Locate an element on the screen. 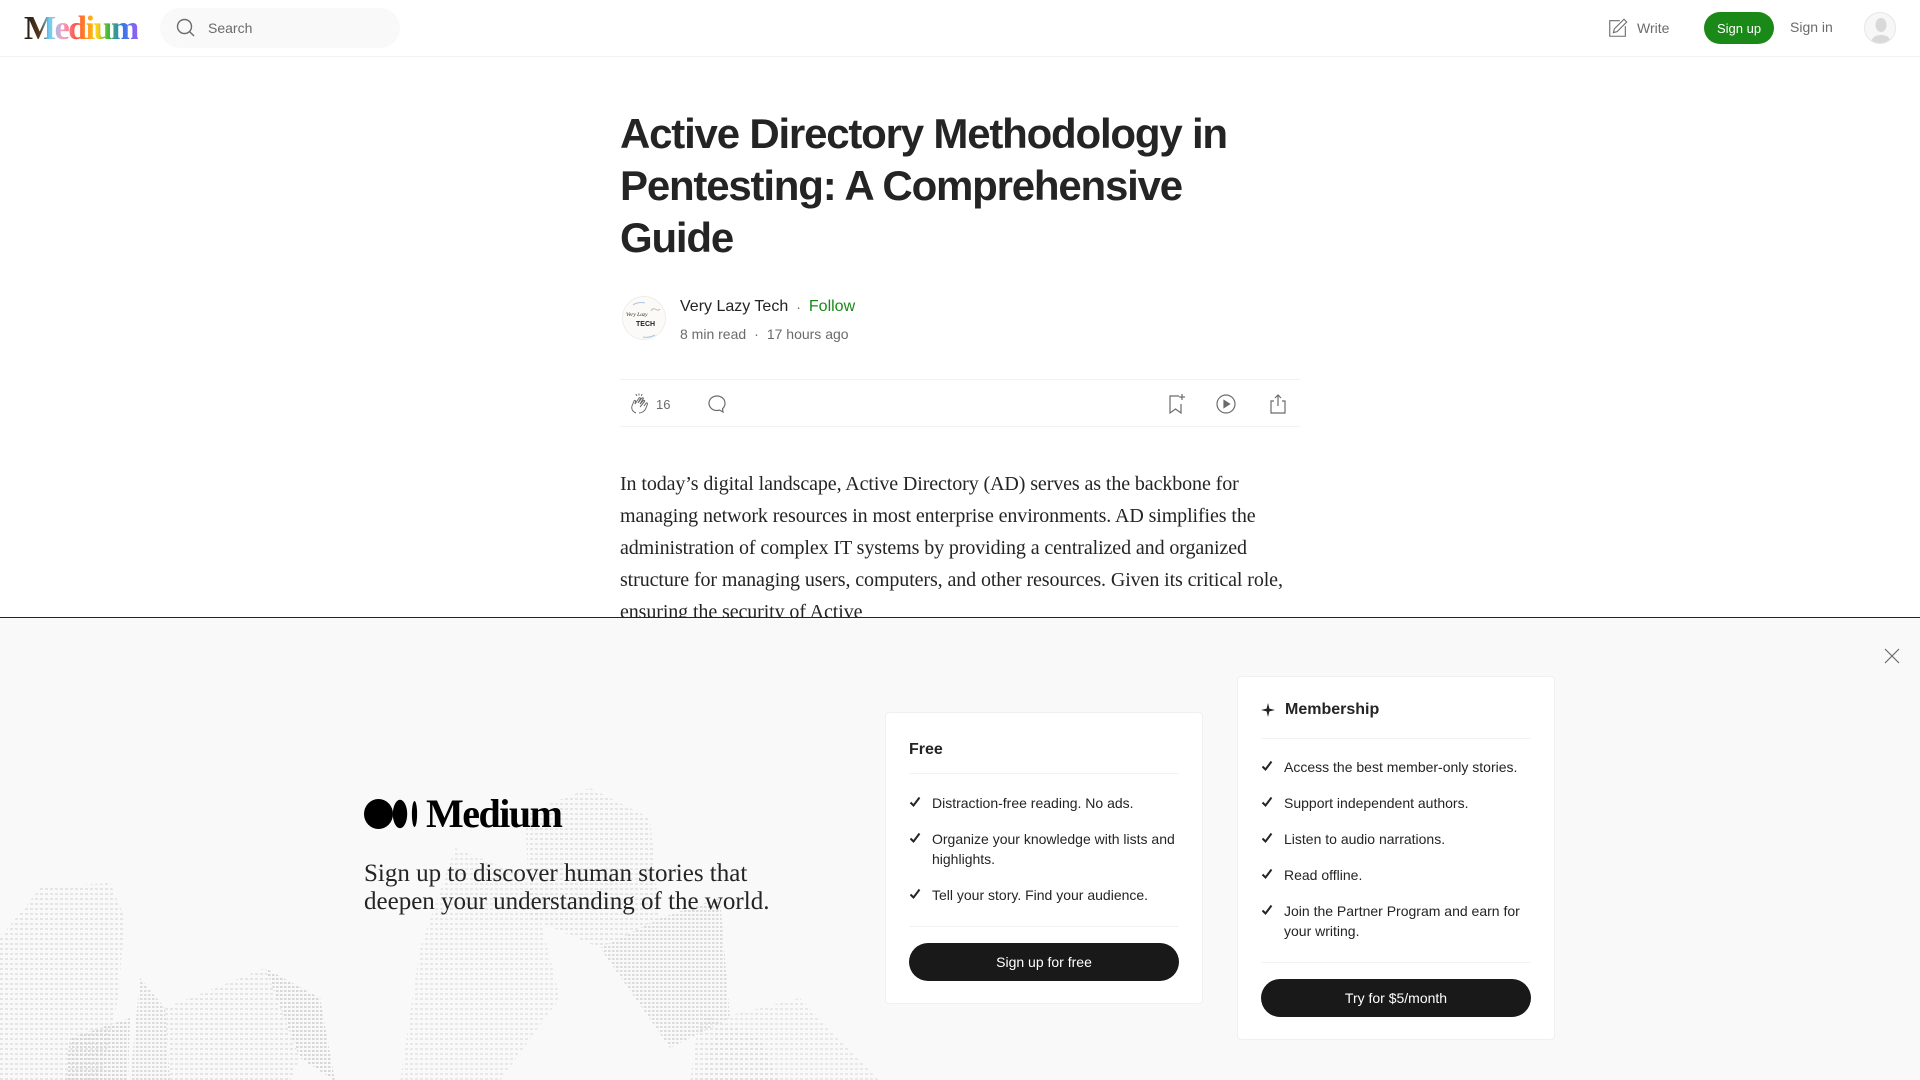  listen-button is located at coordinates (1226, 404).